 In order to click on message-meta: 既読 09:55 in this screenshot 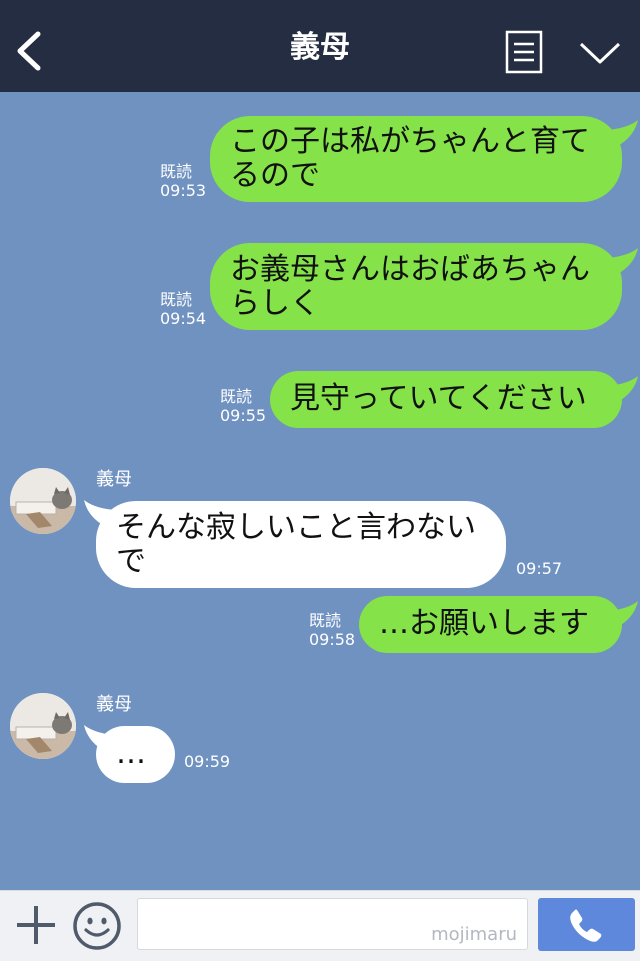, I will do `click(243, 406)`.